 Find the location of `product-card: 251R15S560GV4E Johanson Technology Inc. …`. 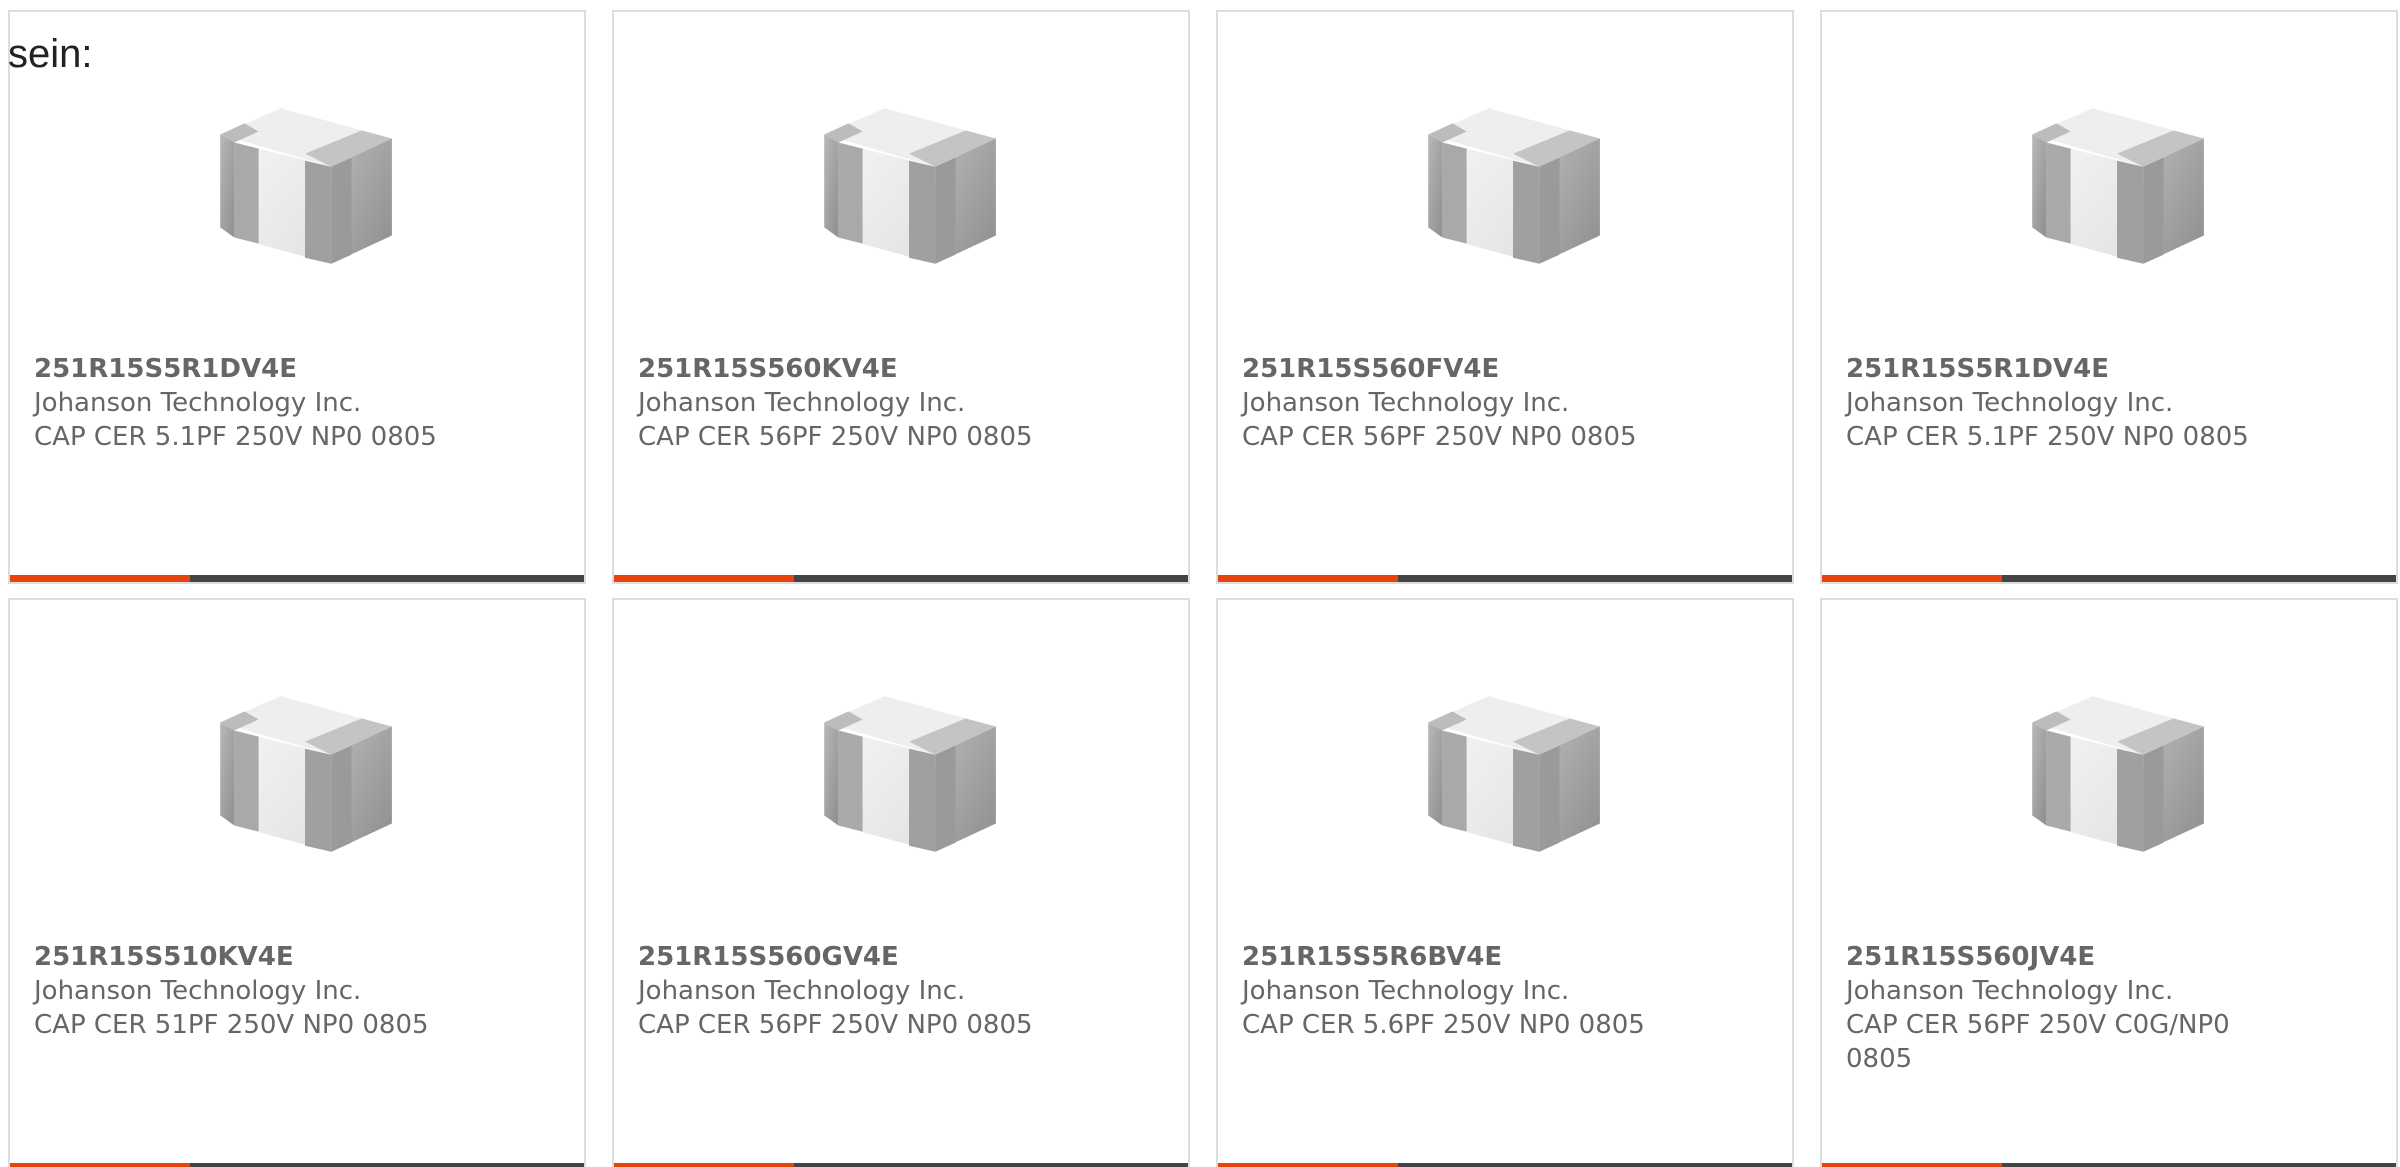

product-card: 251R15S560GV4E Johanson Technology Inc. … is located at coordinates (901, 882).